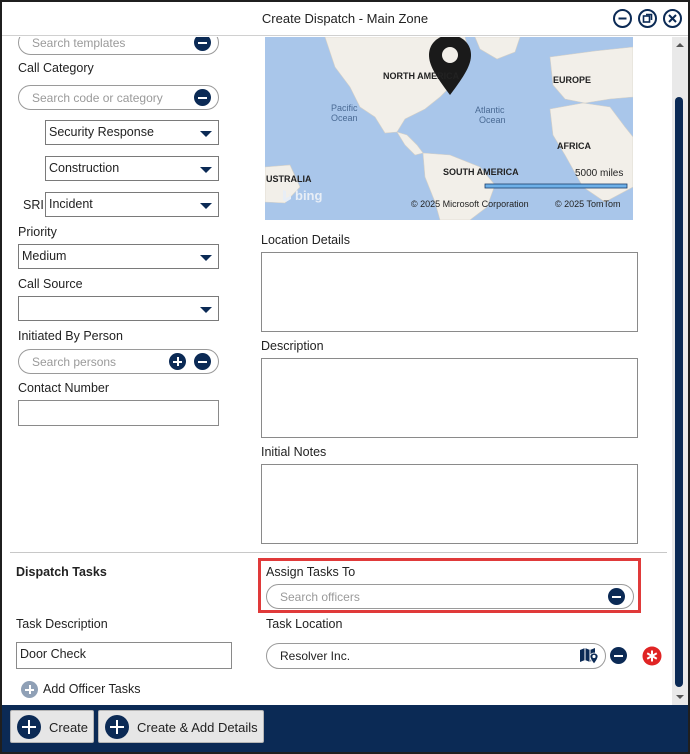 The image size is (690, 754). I want to click on task-location-value: Resolver Inc., so click(315, 656).